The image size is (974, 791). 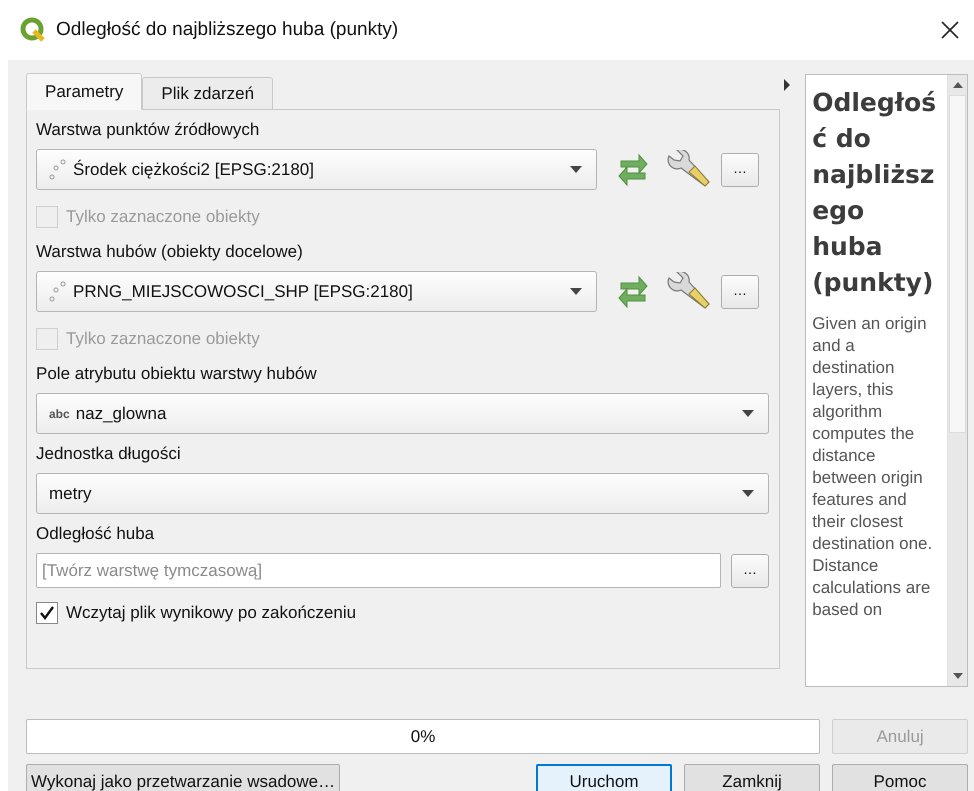 I want to click on layer-name: PRNG_MIEJSCOWOSCI_SHP [EPSG:2180], so click(x=243, y=291).